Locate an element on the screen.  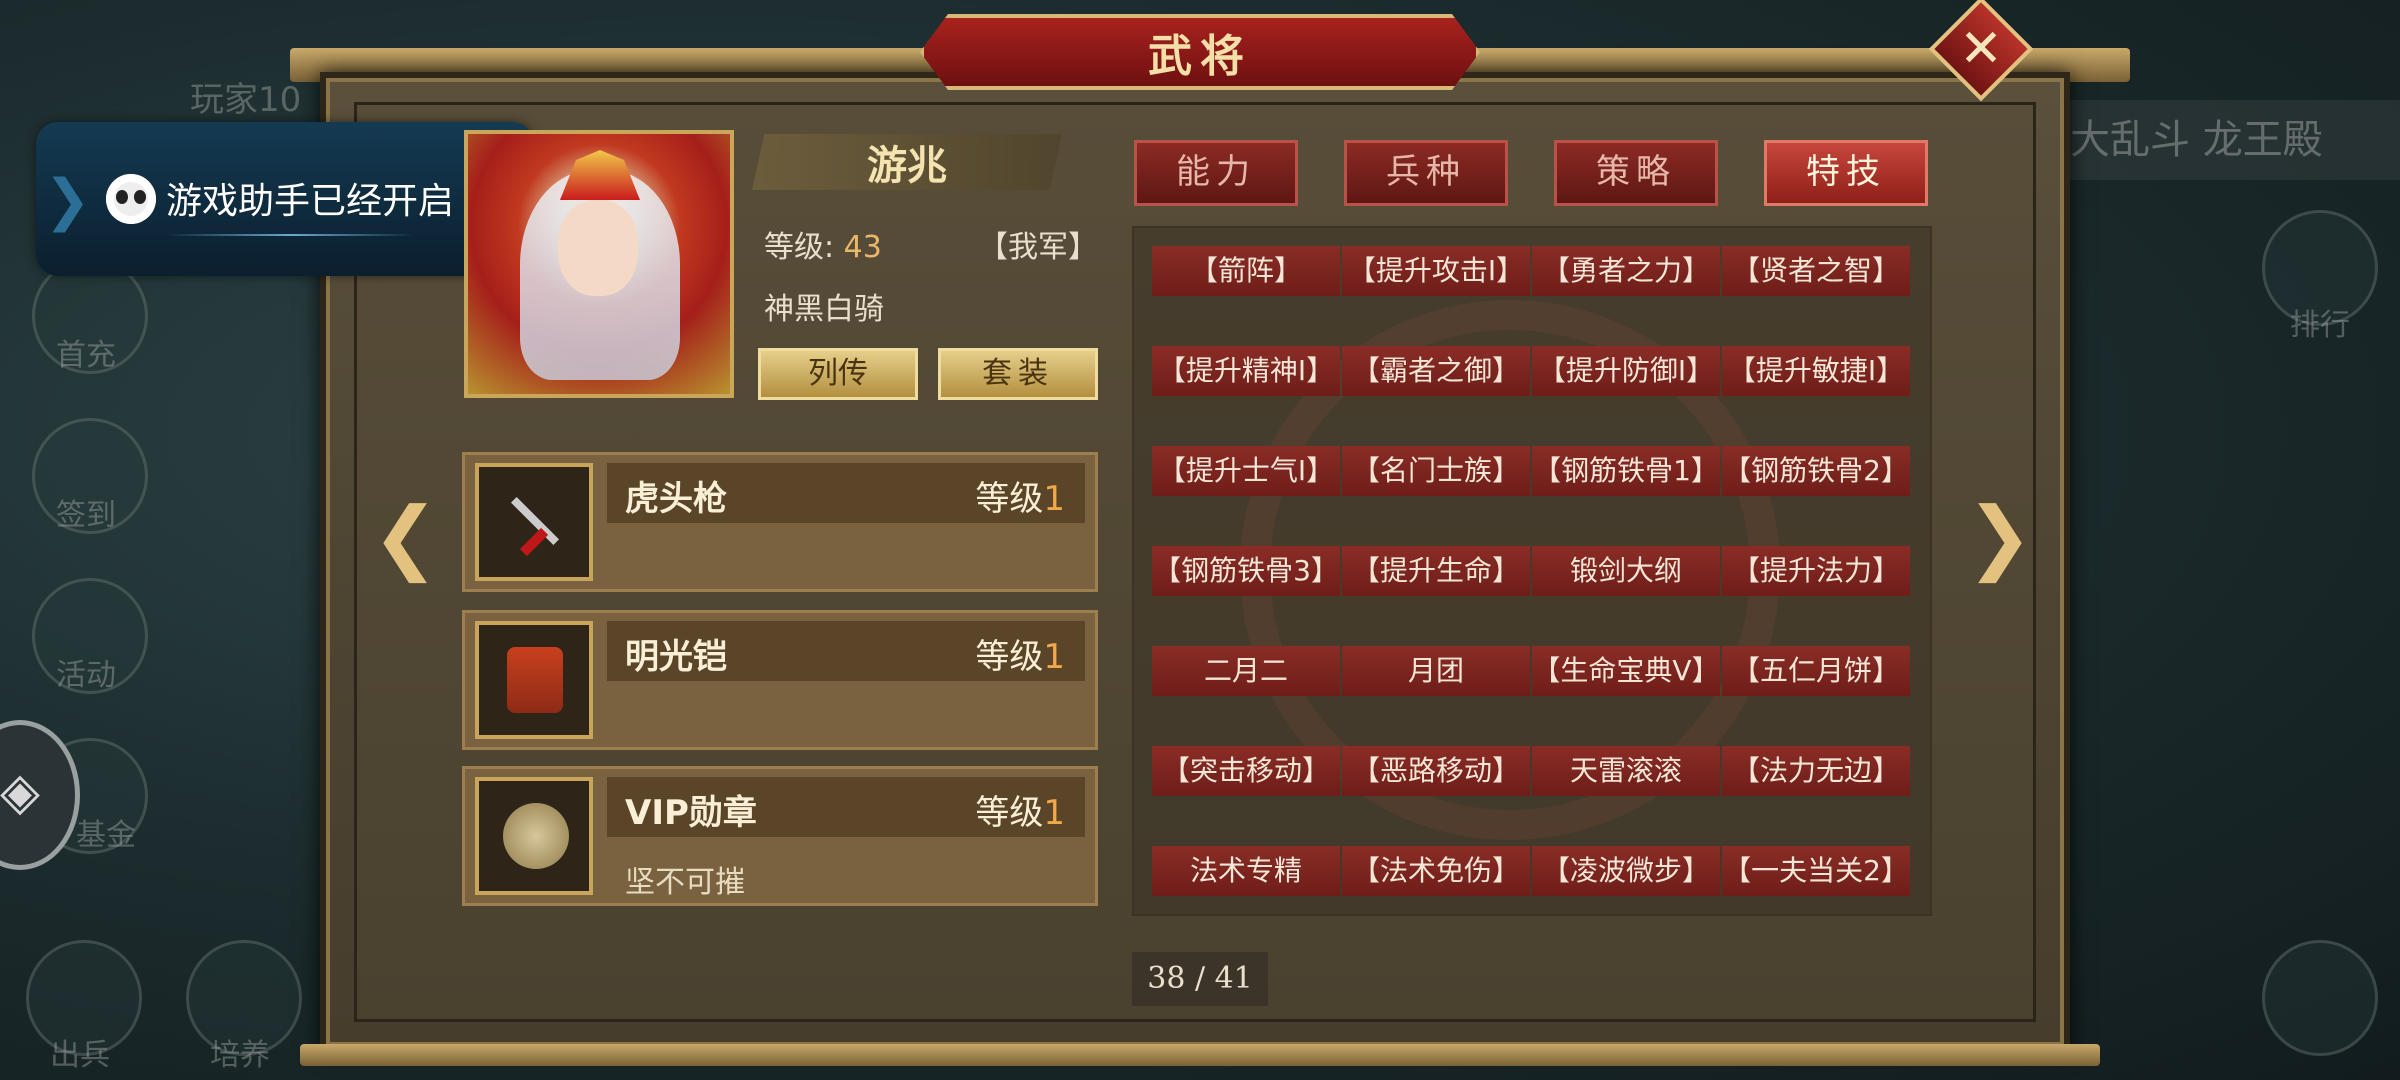
skill-item: 【提升士气Ⅰ】 is located at coordinates (1246, 471).